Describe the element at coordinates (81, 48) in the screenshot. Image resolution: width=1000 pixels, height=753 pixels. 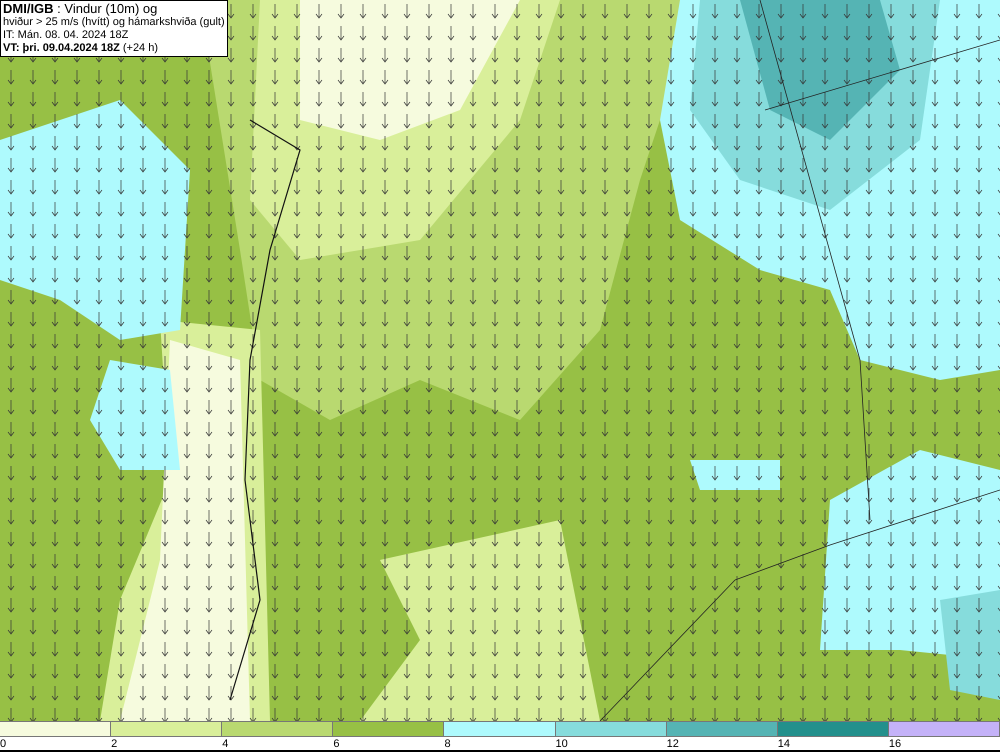
I see `title-line: VT: þri. 09.04.2024 18Z (+24 h)` at that location.